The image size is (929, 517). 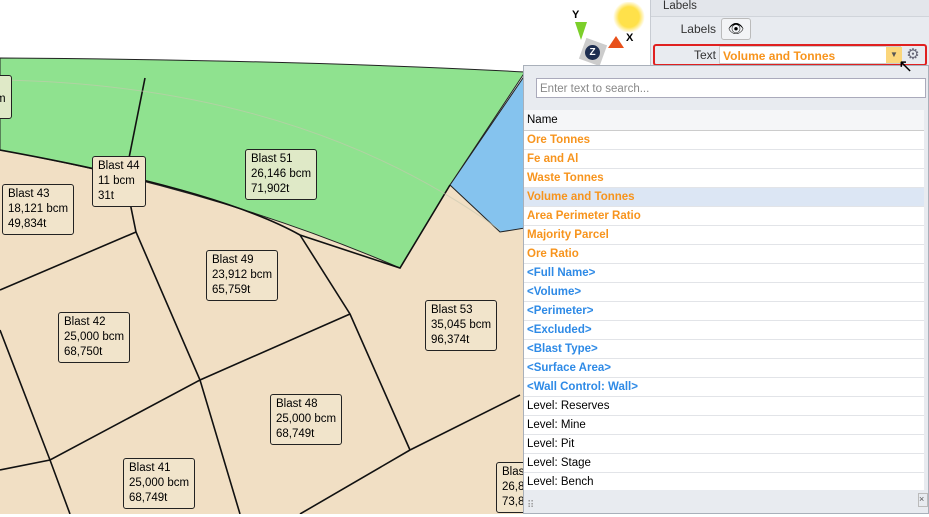 I want to click on option-item: Majority Parcel, so click(x=725, y=235).